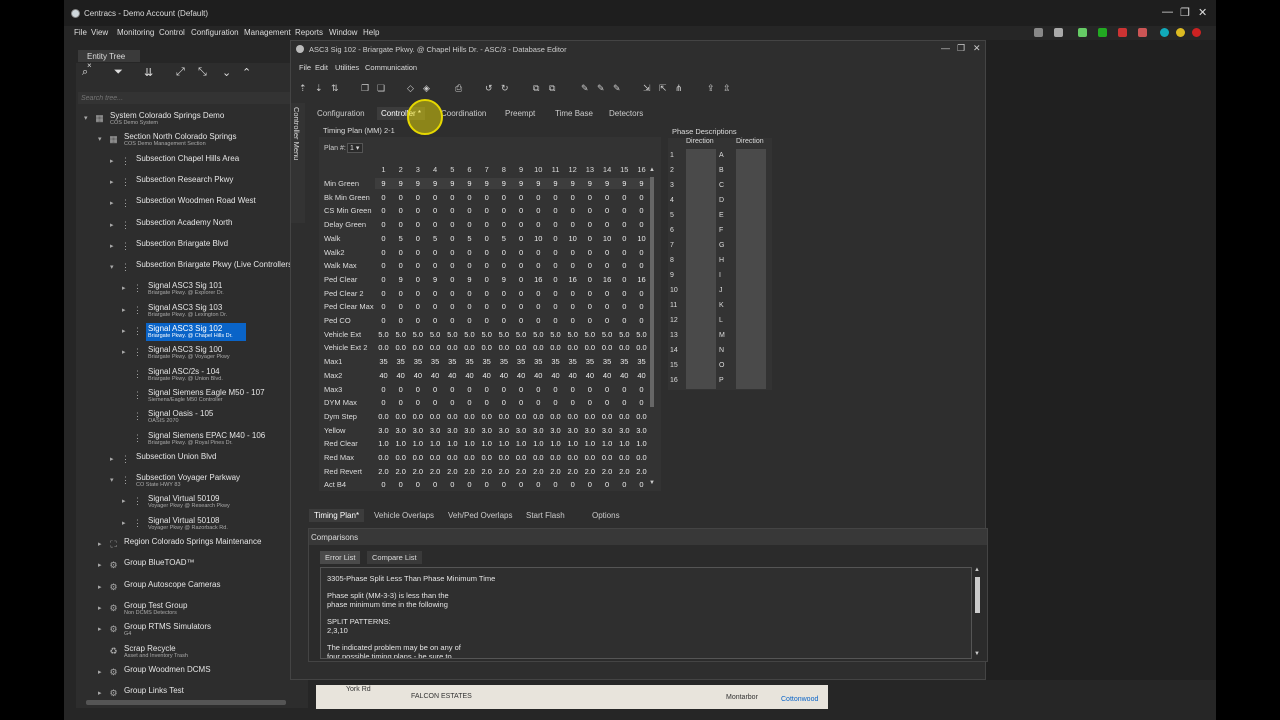  What do you see at coordinates (722, 335) in the screenshot?
I see `phase-letter: M` at bounding box center [722, 335].